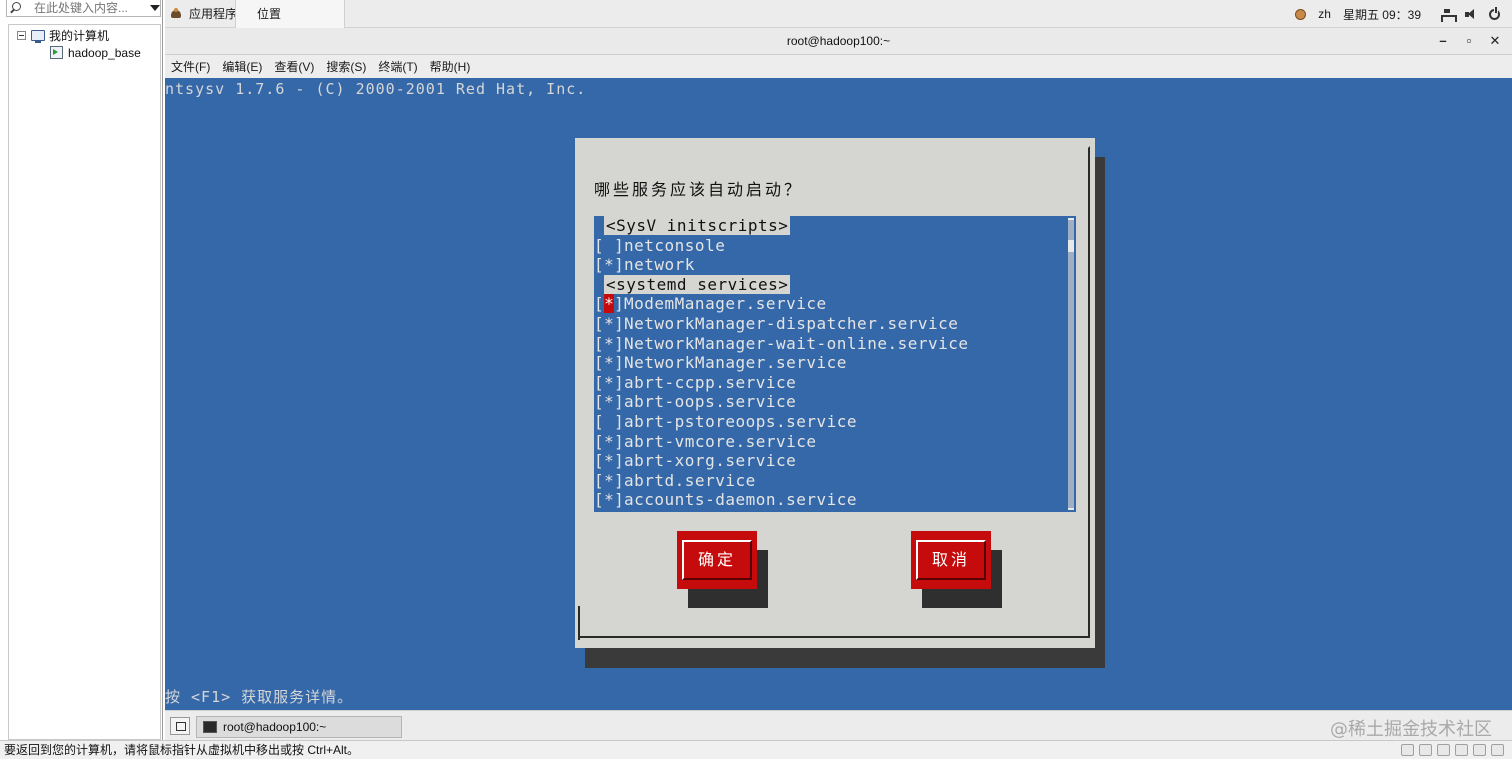 This screenshot has height=759, width=1512. I want to click on window-title: root@hadoop100:~, so click(838, 41).